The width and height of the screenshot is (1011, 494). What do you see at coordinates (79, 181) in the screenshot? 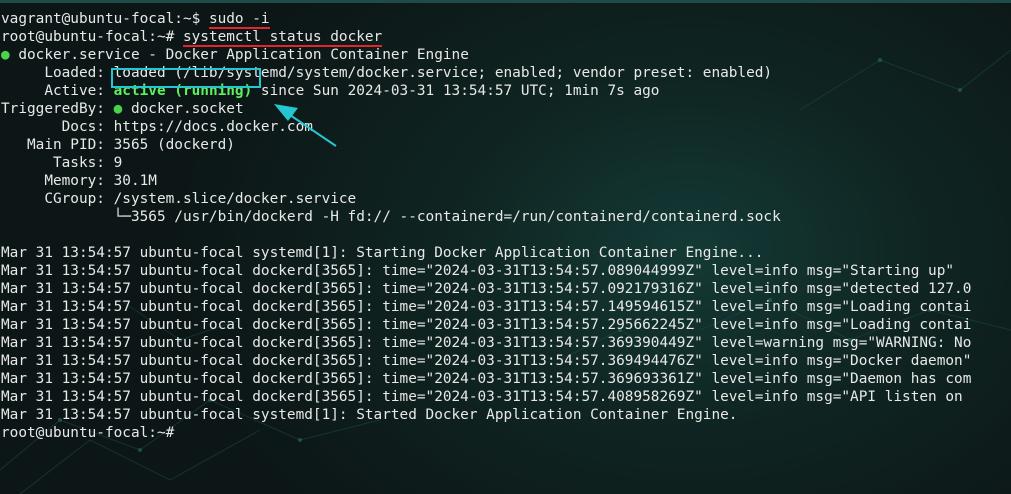
I see `terminal-line-memory: Memory: 30.1M` at bounding box center [79, 181].